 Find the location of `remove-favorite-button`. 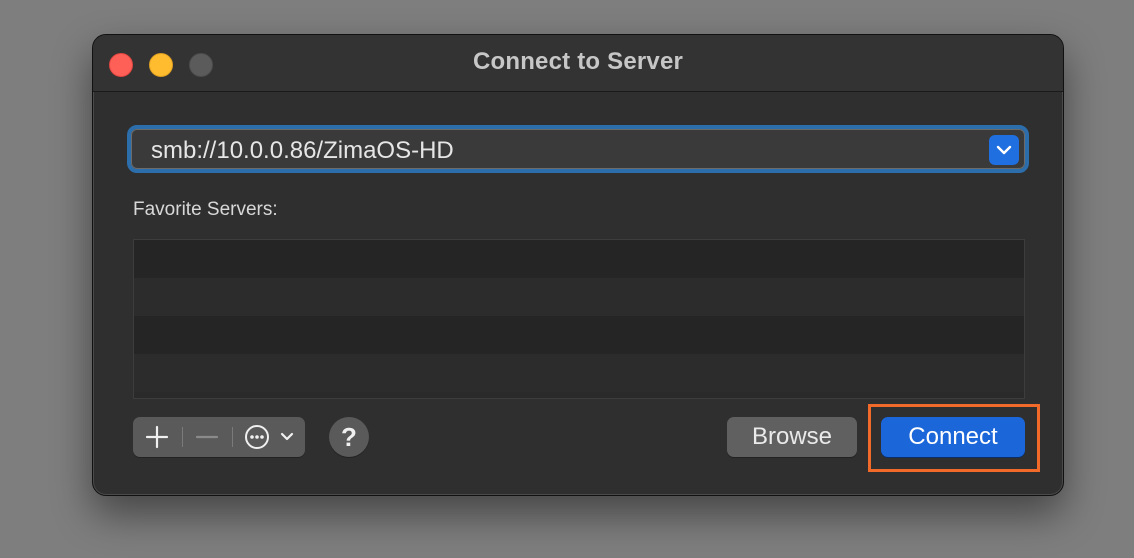

remove-favorite-button is located at coordinates (207, 437).